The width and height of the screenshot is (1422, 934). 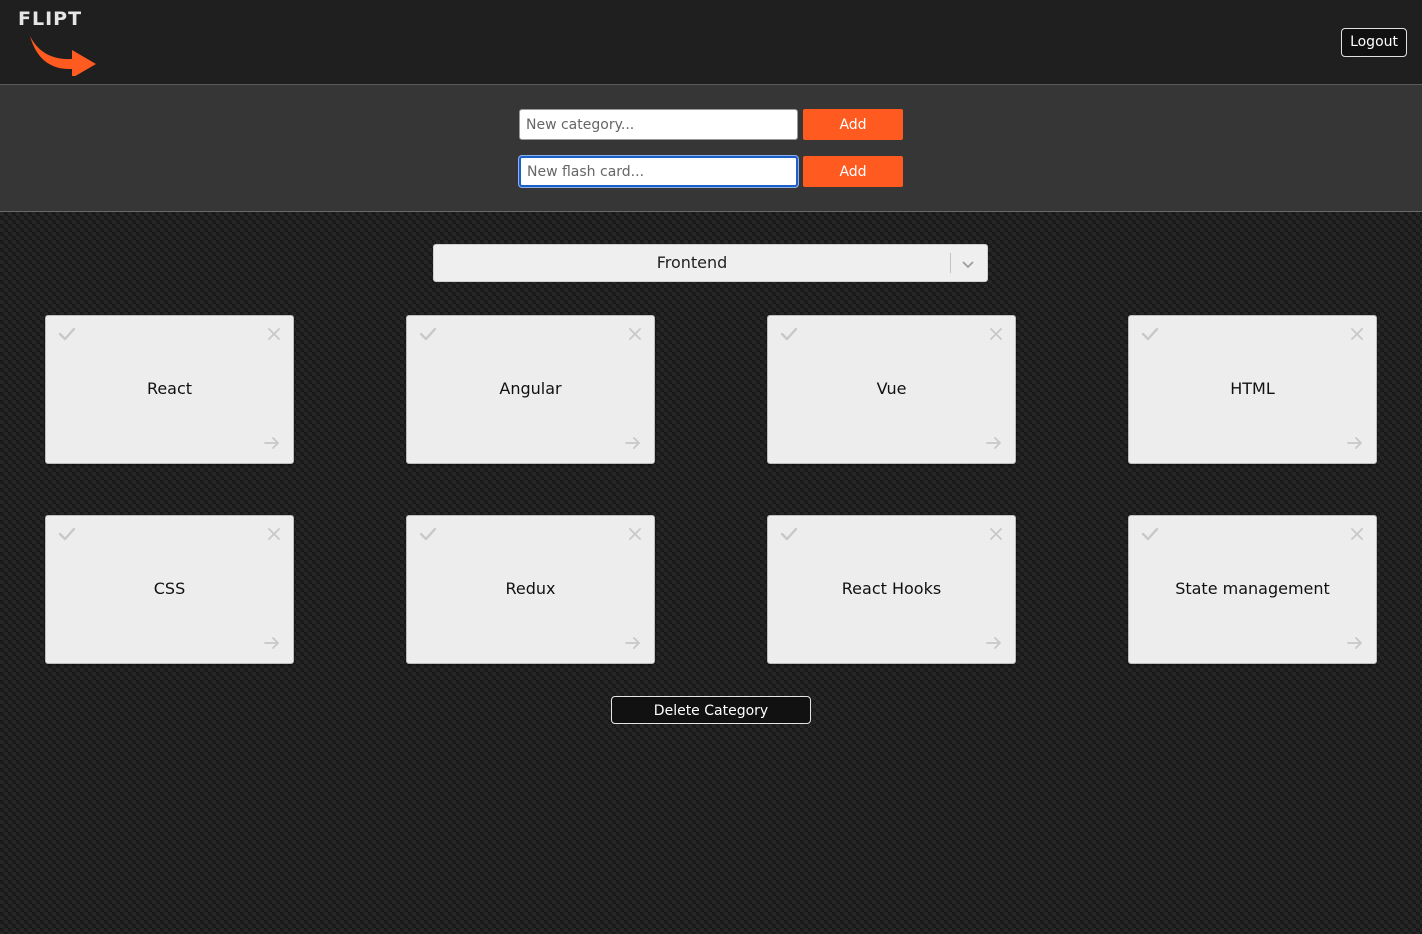 I want to click on chevron-down-icon, so click(x=968, y=264).